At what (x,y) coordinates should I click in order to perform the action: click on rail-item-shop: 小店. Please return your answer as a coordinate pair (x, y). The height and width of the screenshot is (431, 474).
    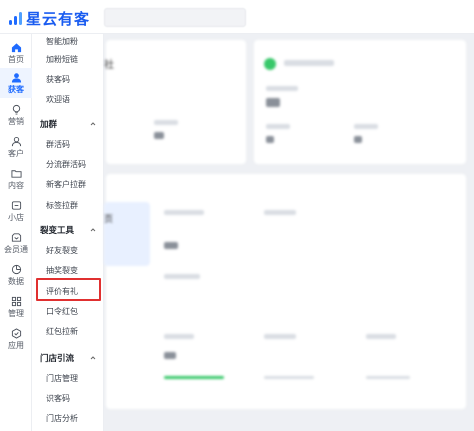
    Looking at the image, I should click on (16, 211).